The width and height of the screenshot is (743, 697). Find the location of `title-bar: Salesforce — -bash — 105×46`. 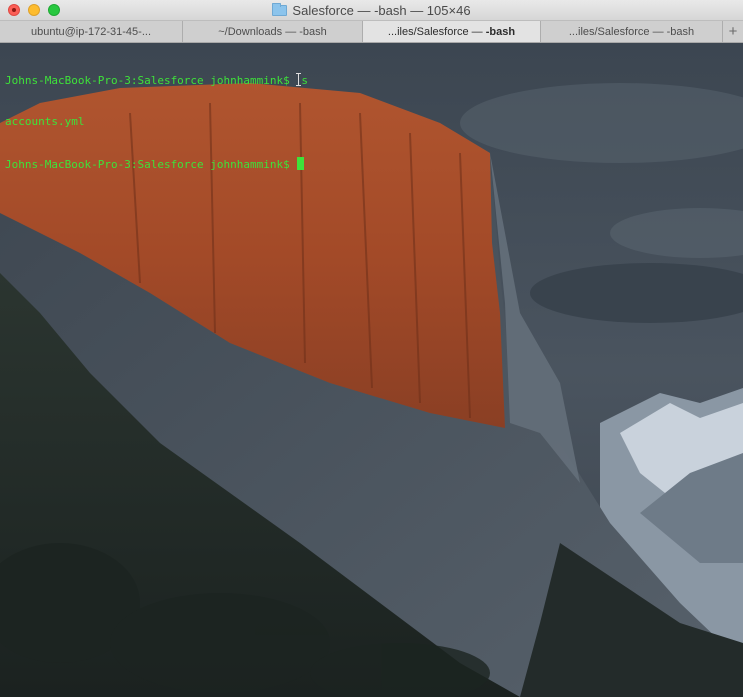

title-bar: Salesforce — -bash — 105×46 is located at coordinates (371, 10).